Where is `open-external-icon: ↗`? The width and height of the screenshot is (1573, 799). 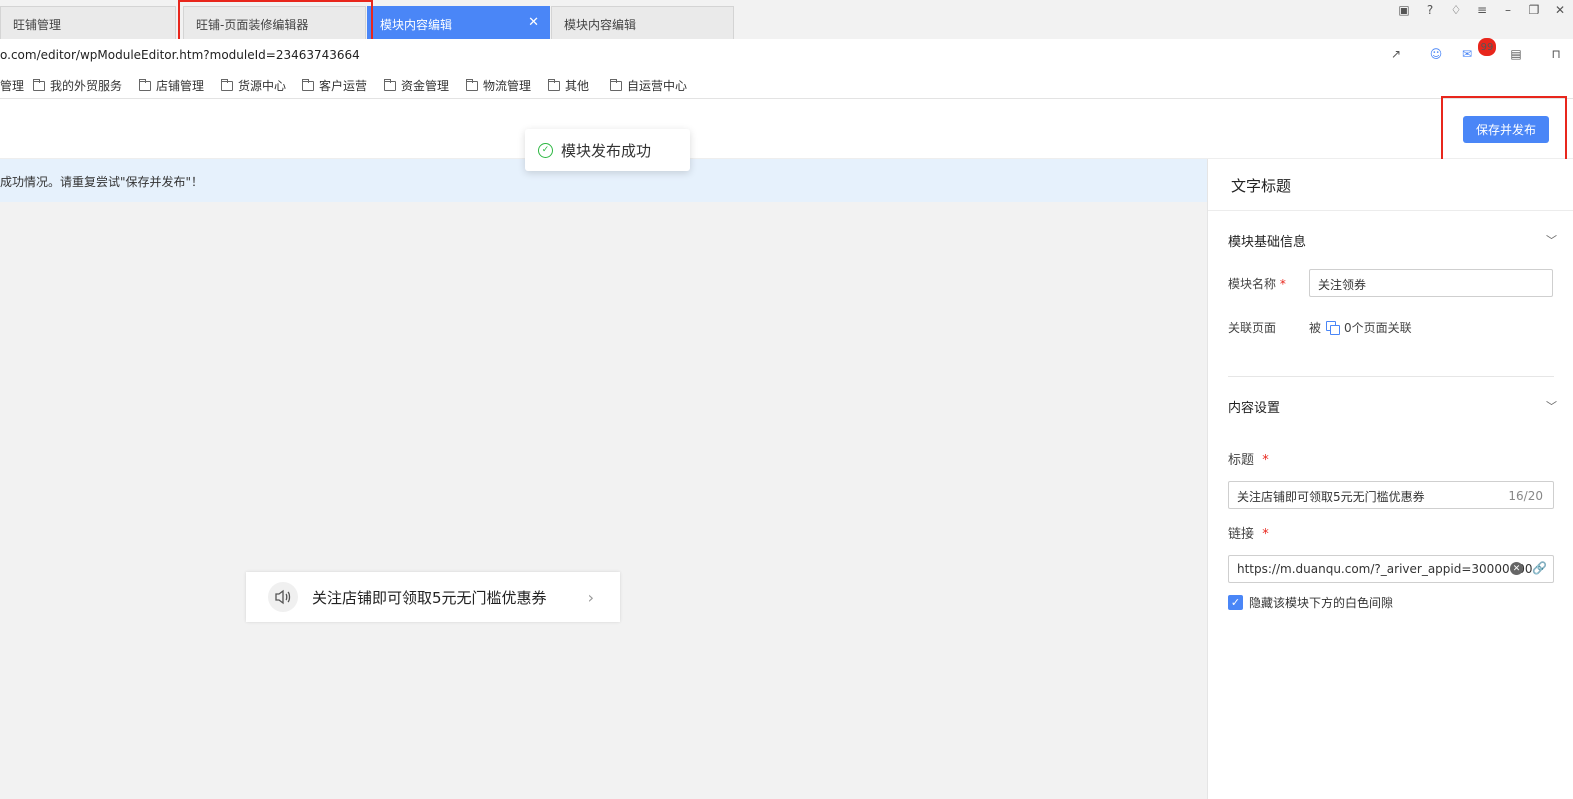 open-external-icon: ↗ is located at coordinates (1396, 54).